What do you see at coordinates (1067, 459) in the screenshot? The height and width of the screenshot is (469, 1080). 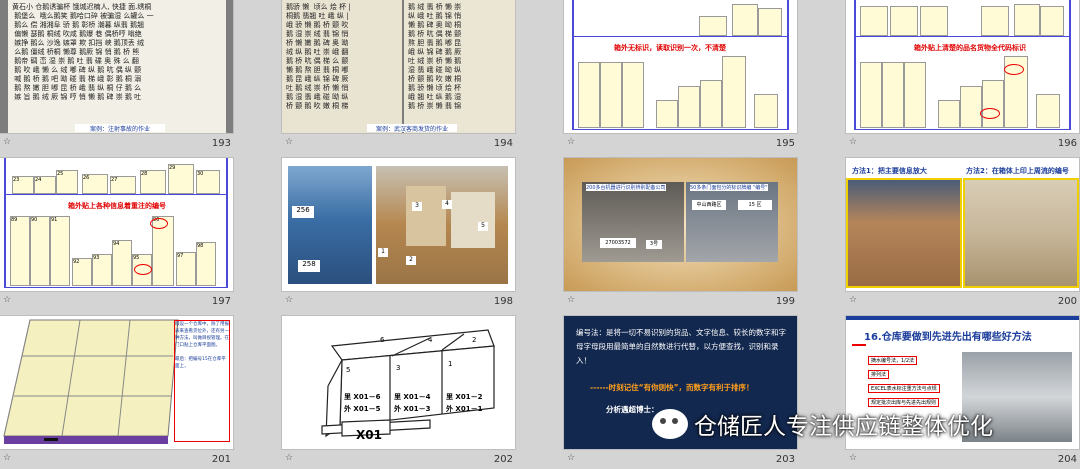 I see `slide-number: 204` at bounding box center [1067, 459].